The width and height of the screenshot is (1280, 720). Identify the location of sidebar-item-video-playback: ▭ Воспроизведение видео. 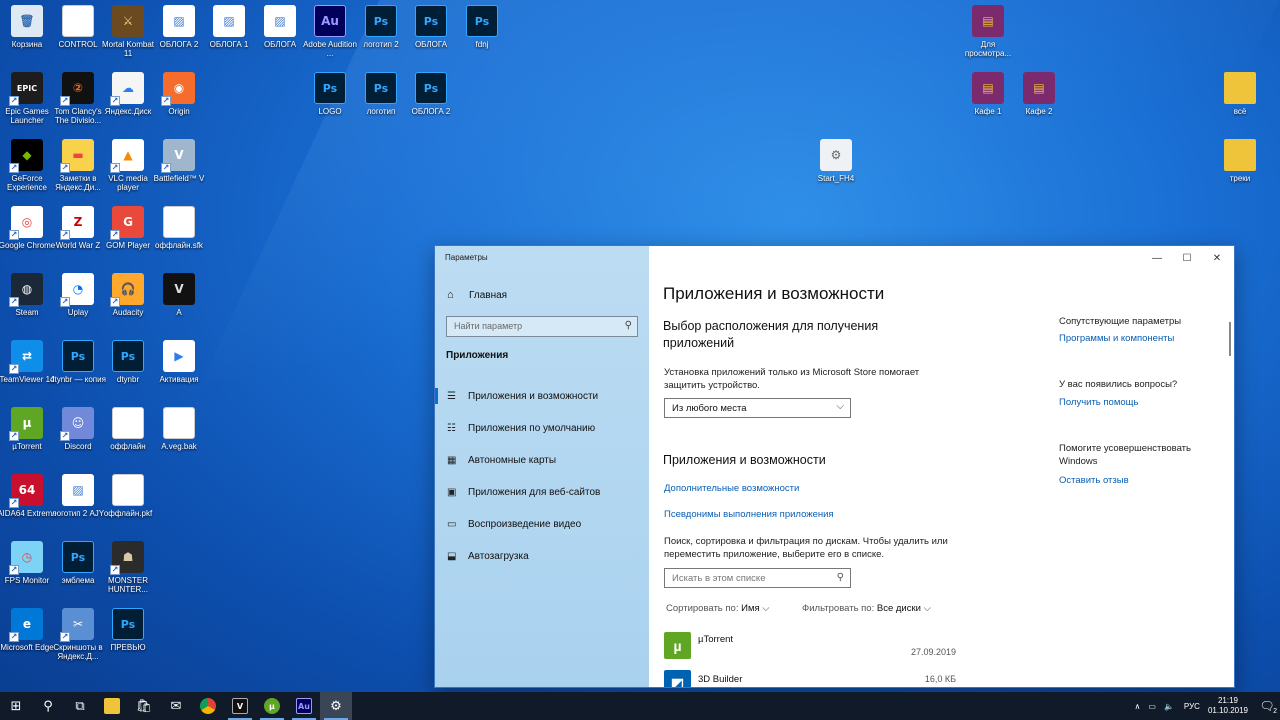
(542, 524).